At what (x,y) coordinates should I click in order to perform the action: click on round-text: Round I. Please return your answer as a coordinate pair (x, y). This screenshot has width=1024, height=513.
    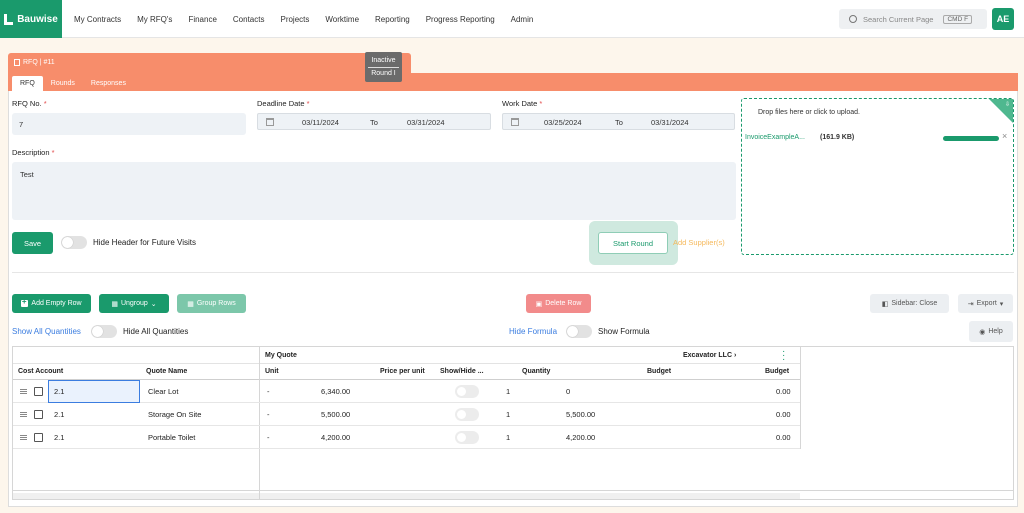
    Looking at the image, I should click on (383, 73).